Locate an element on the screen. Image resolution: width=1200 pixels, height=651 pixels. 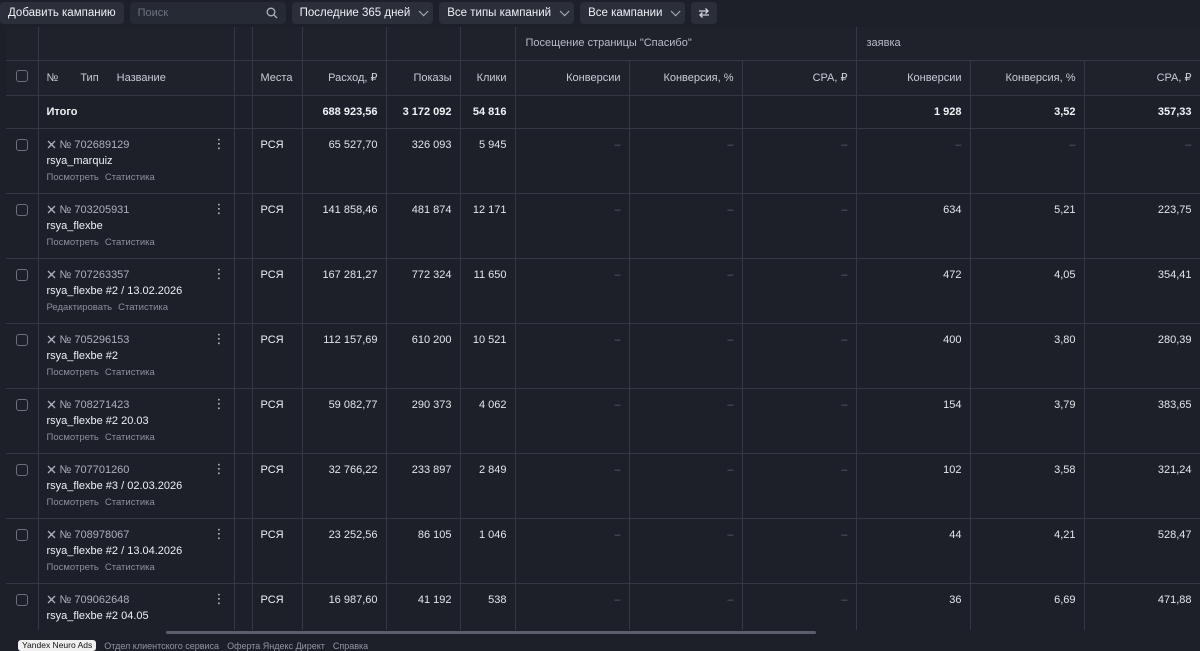
campaign-id: № 708271423 is located at coordinates (95, 405).